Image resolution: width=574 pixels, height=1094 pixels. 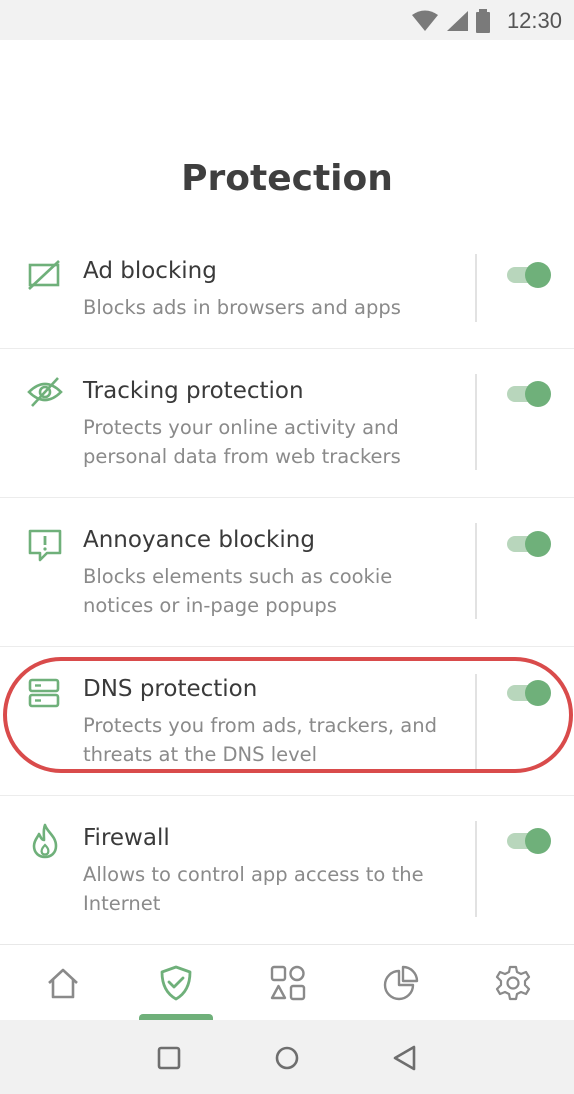 What do you see at coordinates (176, 983) in the screenshot?
I see `shield-check-icon` at bounding box center [176, 983].